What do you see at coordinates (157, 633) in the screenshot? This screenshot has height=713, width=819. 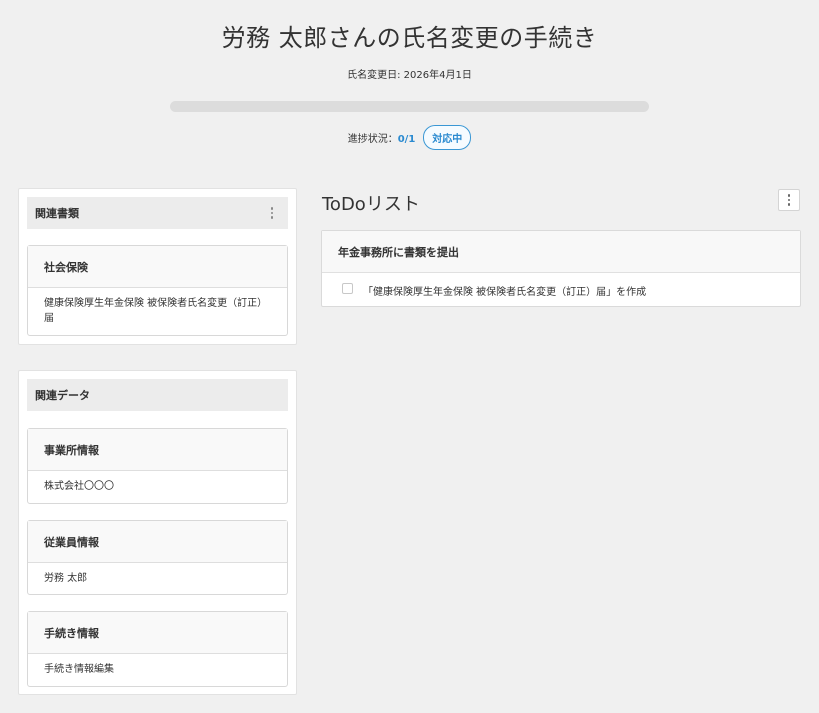 I see `data-card-title: 手続き情報` at bounding box center [157, 633].